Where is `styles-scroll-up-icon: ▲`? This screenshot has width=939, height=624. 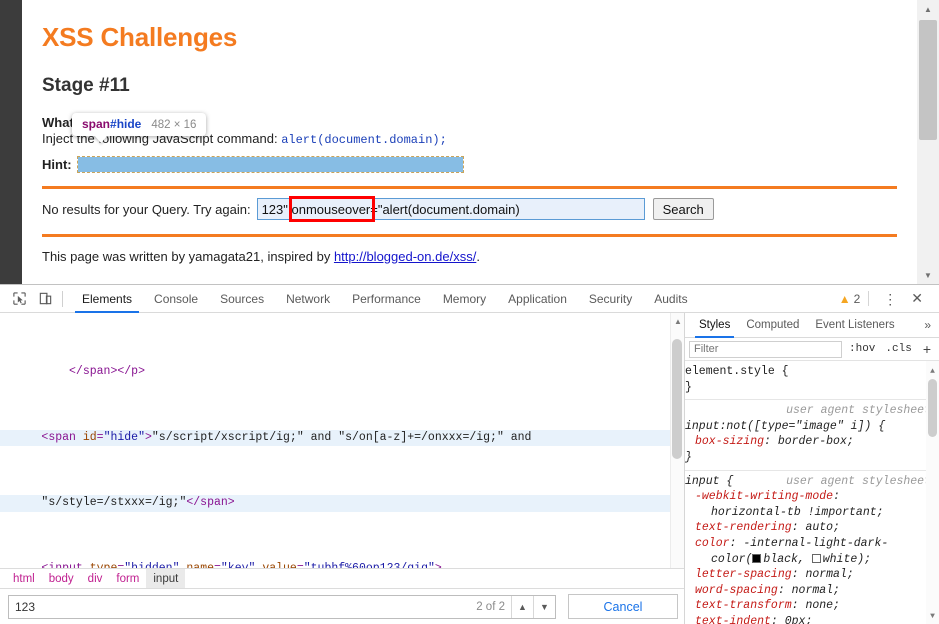
styles-scroll-up-icon: ▲ is located at coordinates (932, 370).